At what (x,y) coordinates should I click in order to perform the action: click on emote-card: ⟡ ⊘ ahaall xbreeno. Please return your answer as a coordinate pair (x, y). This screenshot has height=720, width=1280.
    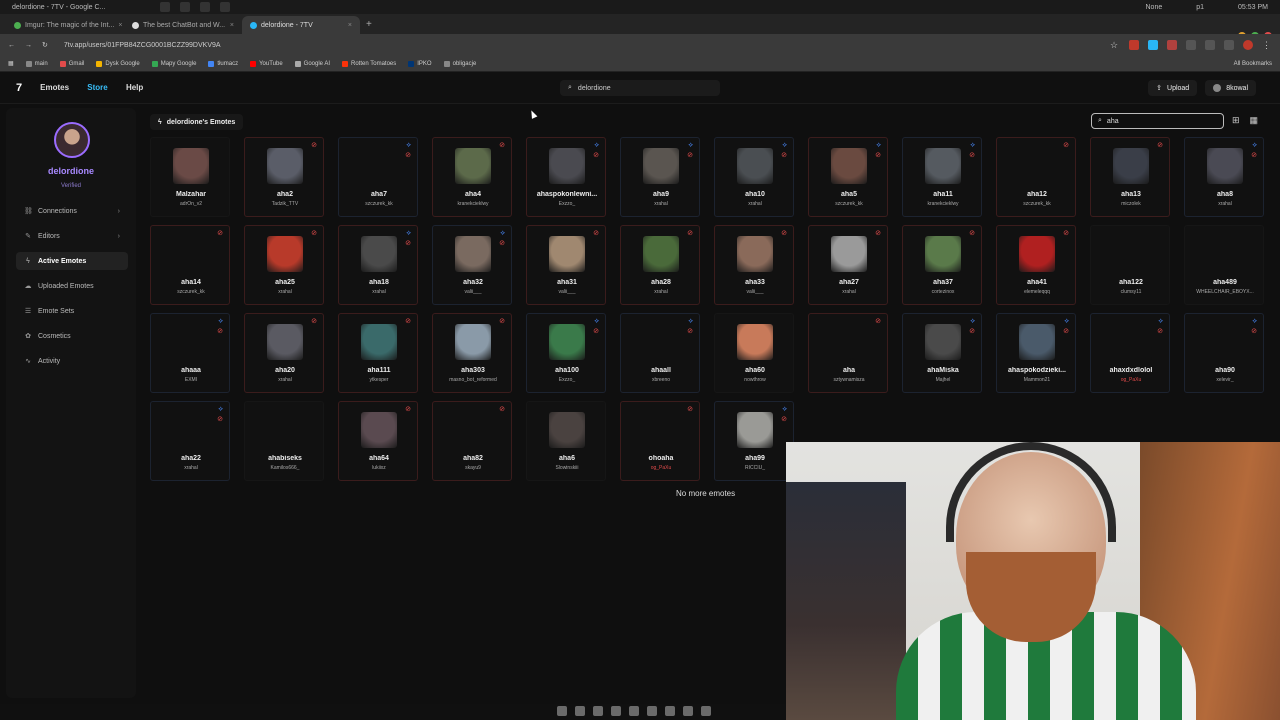
    Looking at the image, I should click on (660, 353).